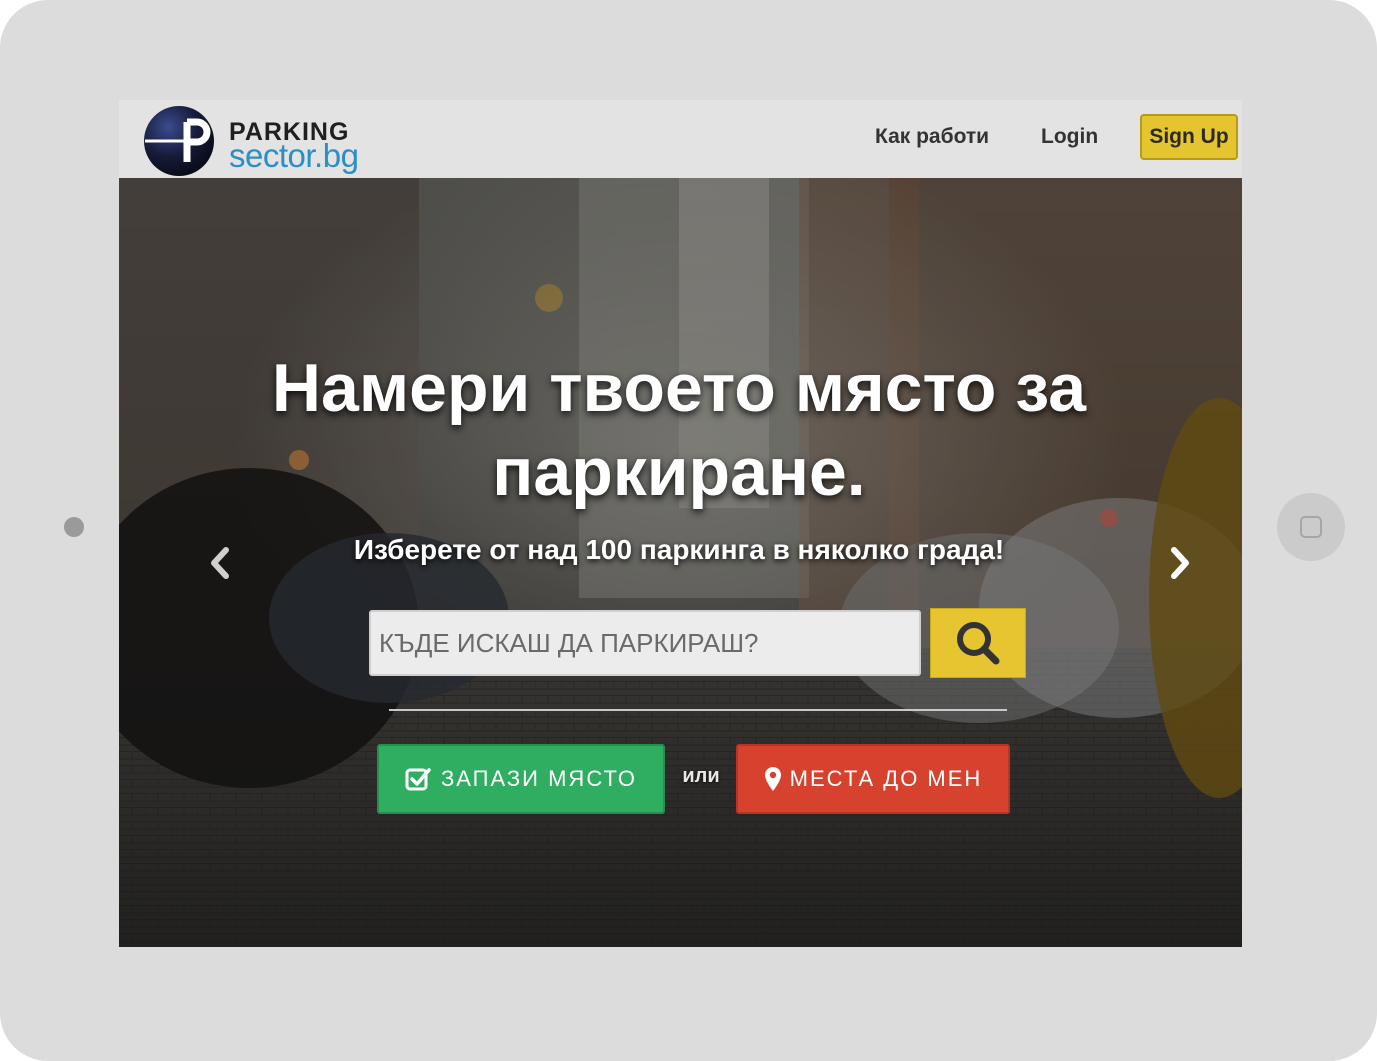 The width and height of the screenshot is (1377, 1061). Describe the element at coordinates (294, 155) in the screenshot. I see `logo-wordmark-bottom: sector.bg` at that location.